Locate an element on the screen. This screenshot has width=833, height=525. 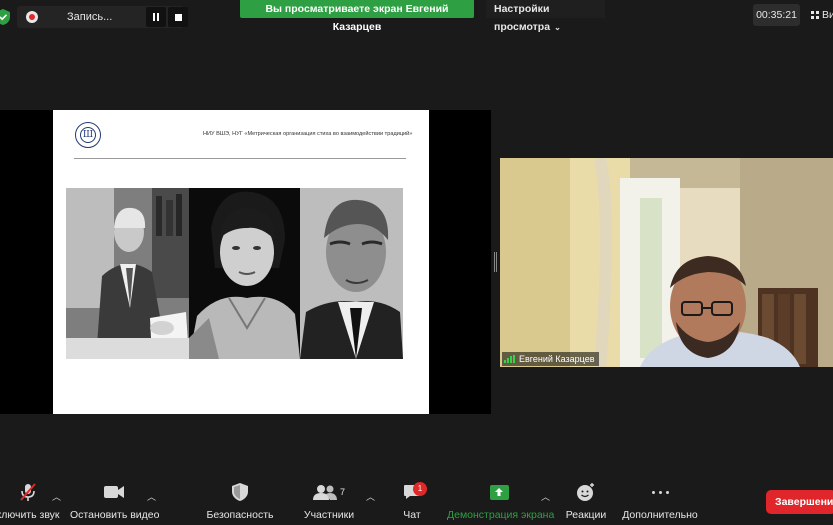
participants-caret-icon: ︿ is located at coordinates (370, 496).